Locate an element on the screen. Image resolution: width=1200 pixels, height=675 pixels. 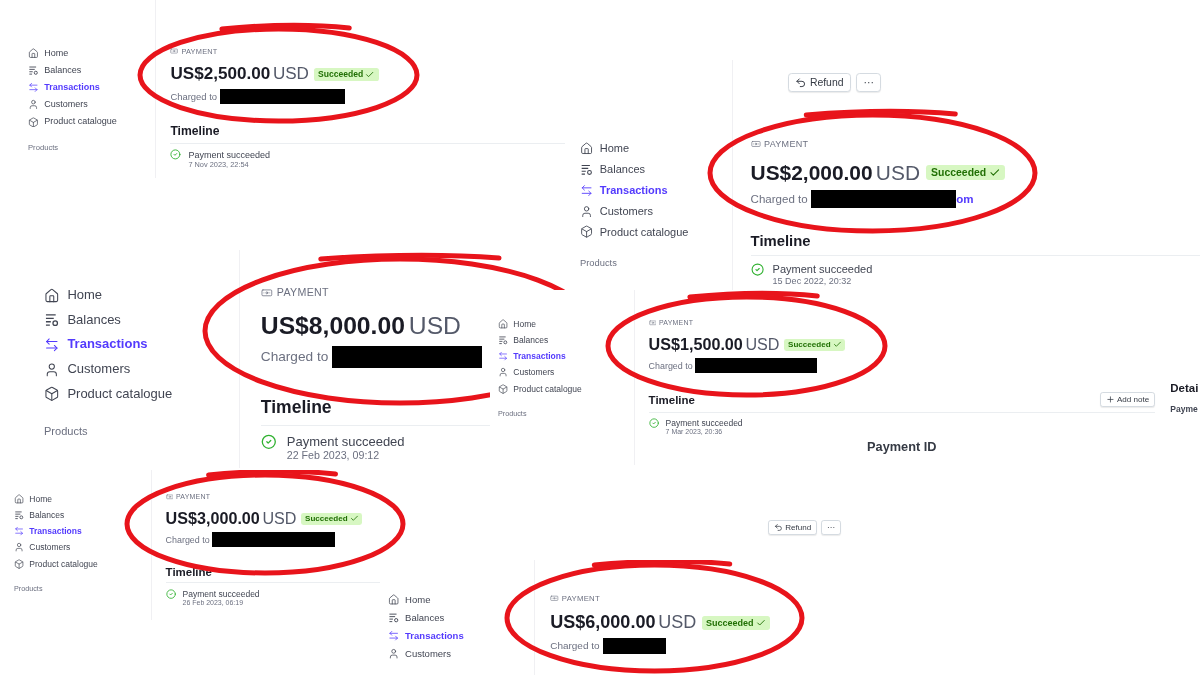
event-date: 15 Dec 2022, 20:32 is located at coordinates (812, 280).